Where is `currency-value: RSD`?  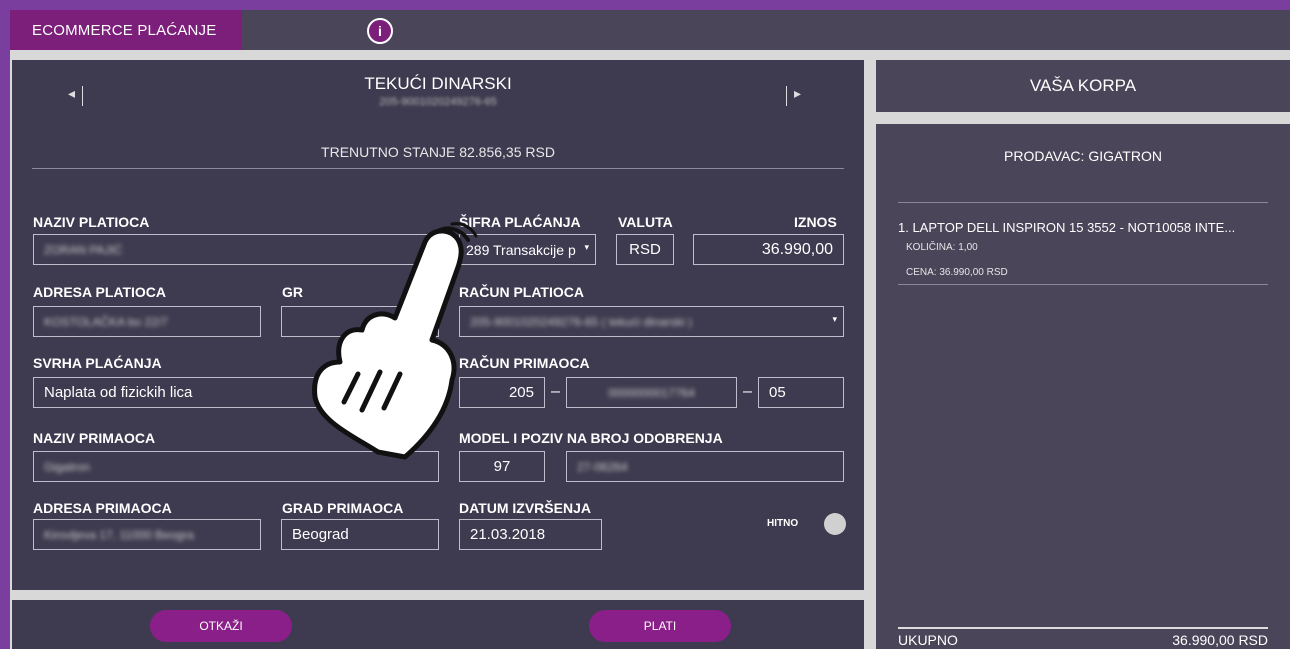
currency-value: RSD is located at coordinates (645, 249).